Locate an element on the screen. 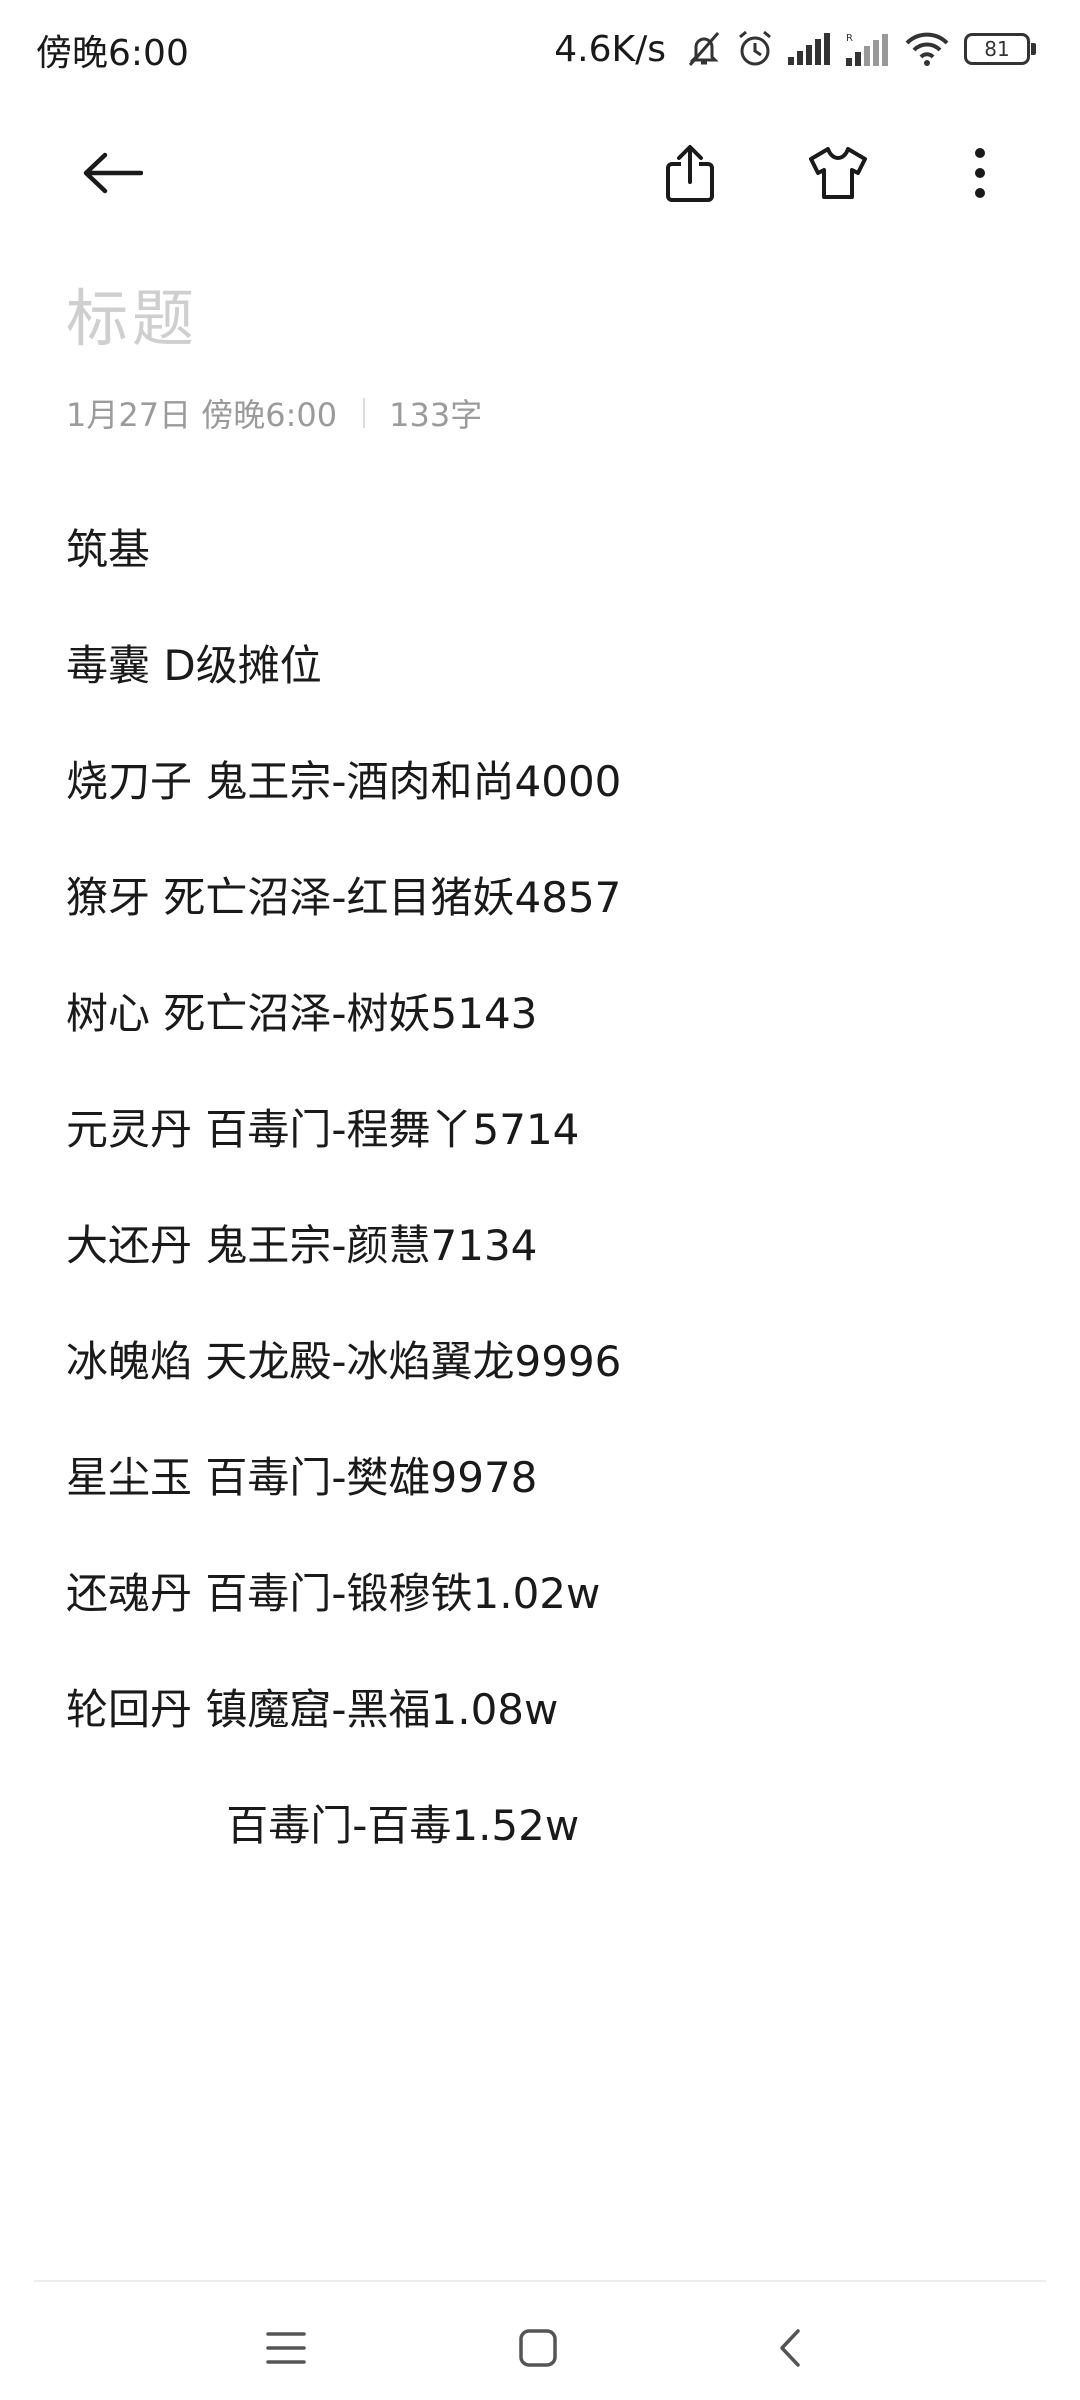 Image resolution: width=1080 pixels, height=2400 pixels. nav-divider is located at coordinates (540, 2281).